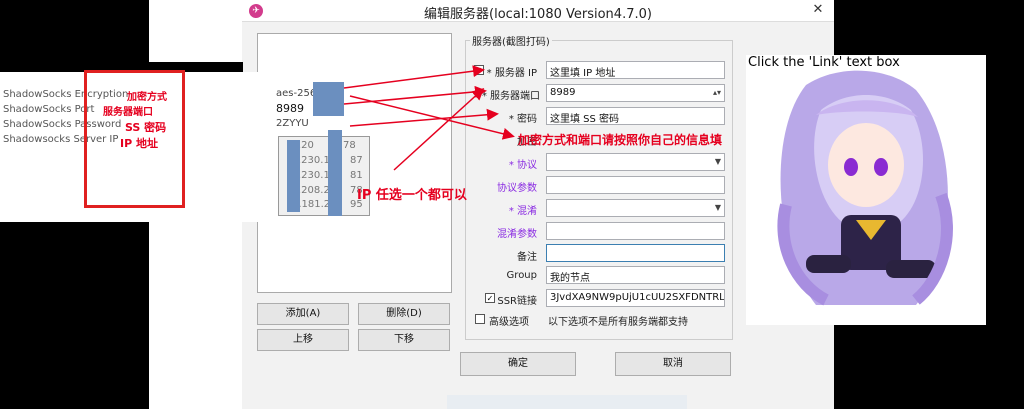  What do you see at coordinates (414, 77) in the screenshot?
I see `arrow-to-ip` at bounding box center [414, 77].